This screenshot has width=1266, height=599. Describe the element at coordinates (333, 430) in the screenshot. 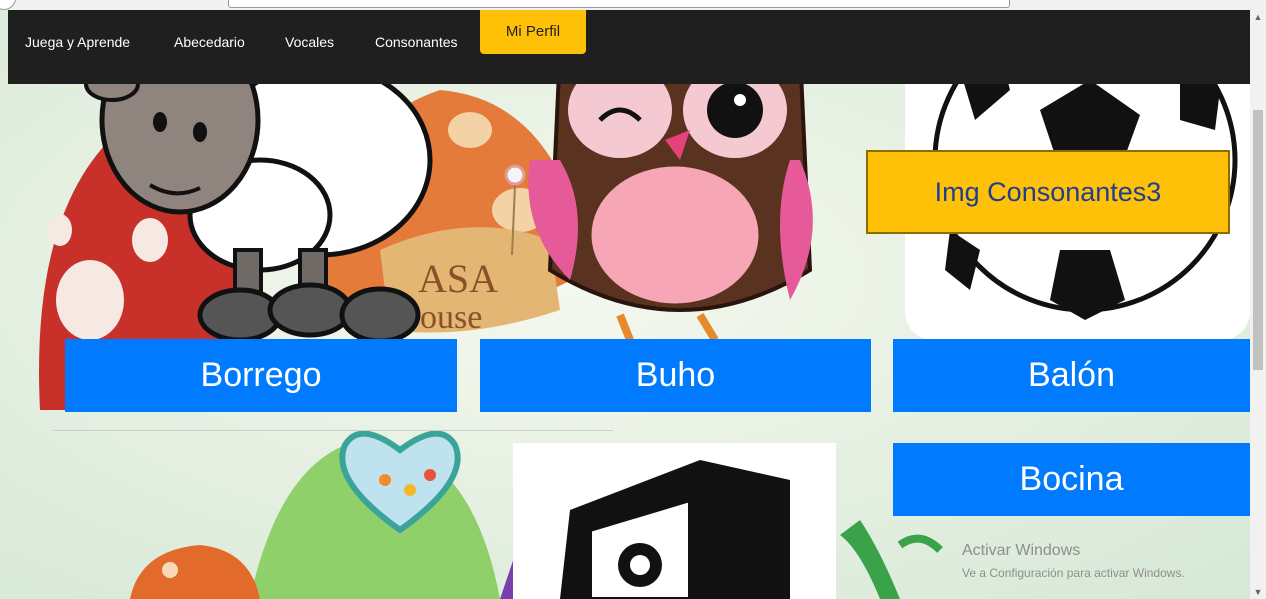

I see `divider` at that location.